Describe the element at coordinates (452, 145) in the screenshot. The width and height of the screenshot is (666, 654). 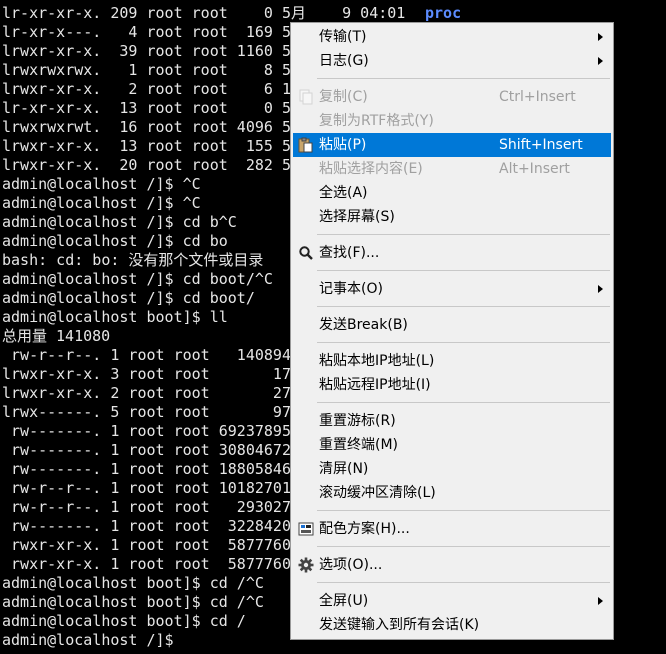
I see `menu-item-paste: 粘贴(P) Shift+Insert` at that location.